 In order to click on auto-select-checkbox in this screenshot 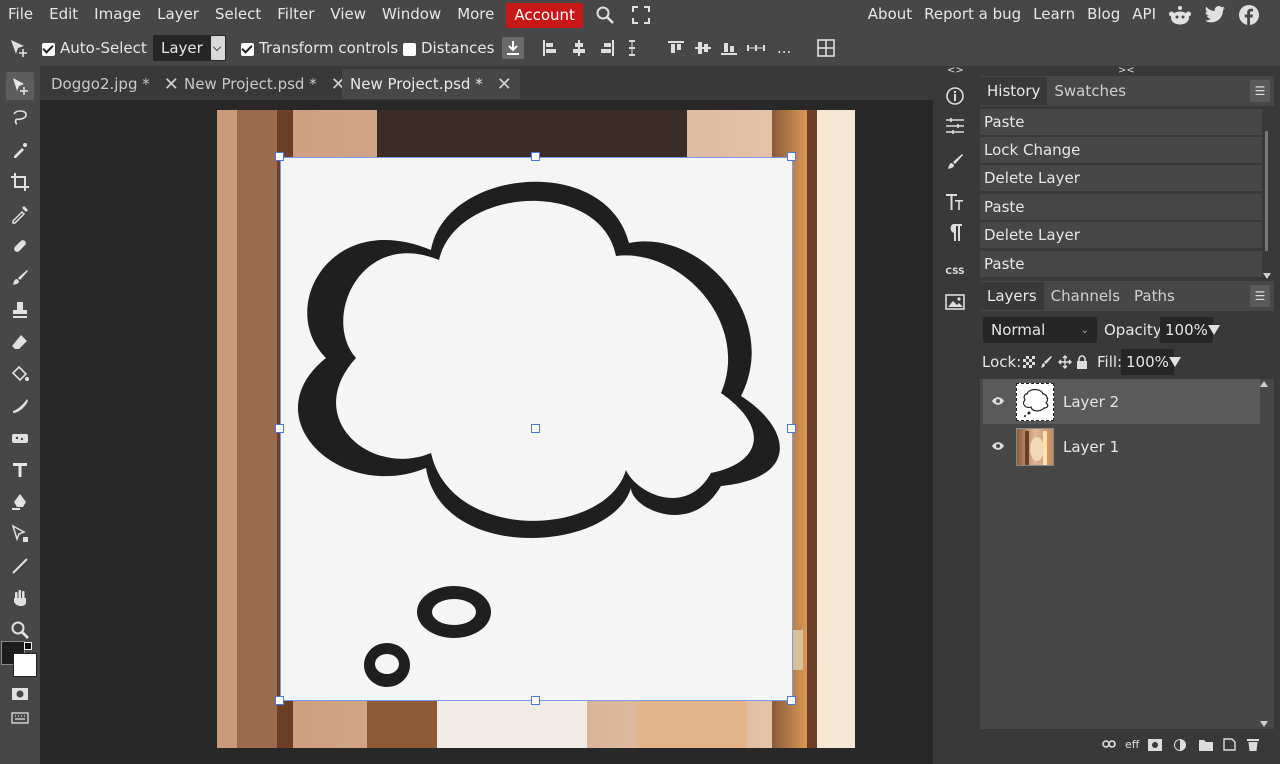, I will do `click(48, 49)`.